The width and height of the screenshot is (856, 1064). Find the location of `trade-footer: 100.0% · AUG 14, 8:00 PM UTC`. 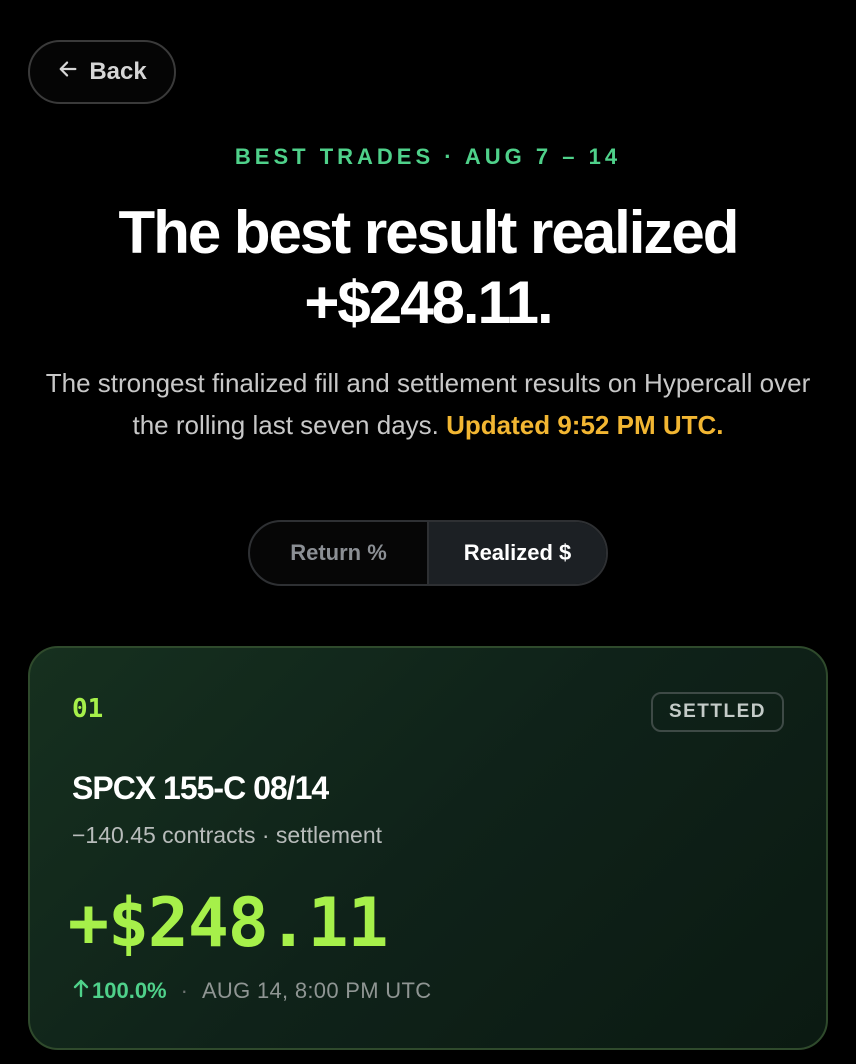

trade-footer: 100.0% · AUG 14, 8:00 PM UTC is located at coordinates (251, 991).